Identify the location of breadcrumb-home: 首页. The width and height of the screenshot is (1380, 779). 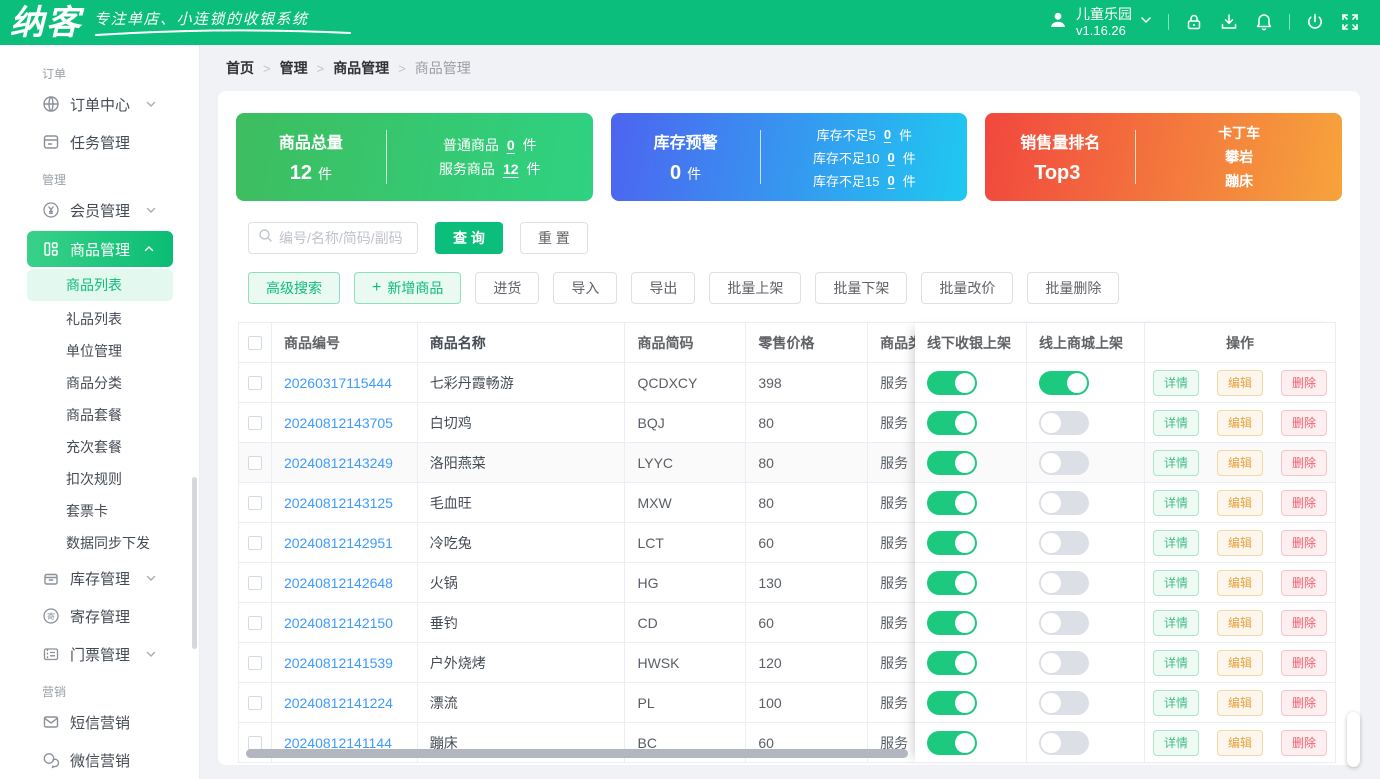
(240, 68).